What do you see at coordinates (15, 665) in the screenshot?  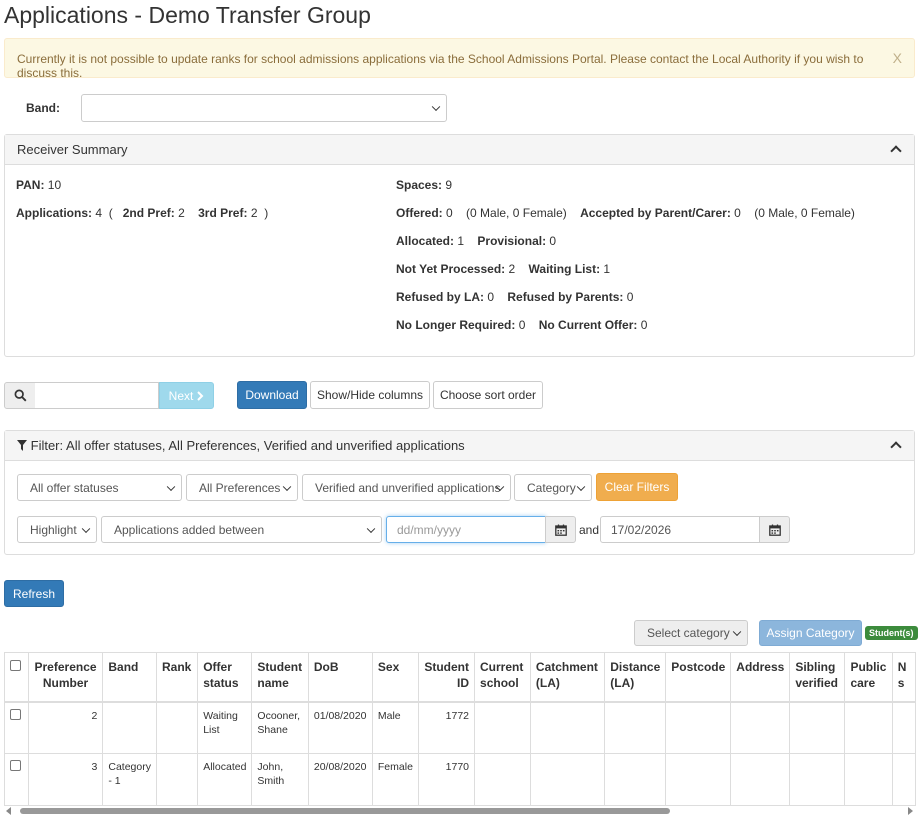 I see `select-all-checkbox` at bounding box center [15, 665].